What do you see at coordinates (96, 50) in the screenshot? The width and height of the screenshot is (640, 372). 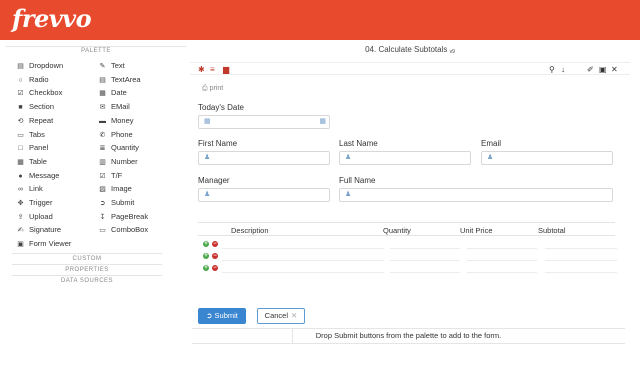 I see `palette-title: PALETTE` at bounding box center [96, 50].